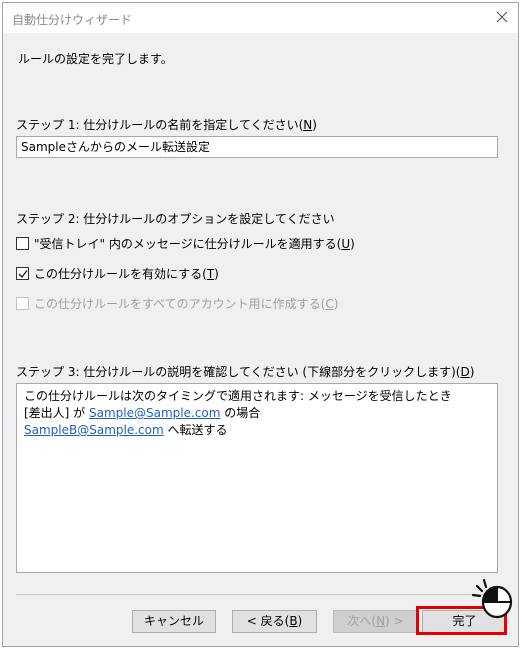 The image size is (523, 649). What do you see at coordinates (257, 147) in the screenshot?
I see `rule-name-input: Sampleさんからのメール転送設定` at bounding box center [257, 147].